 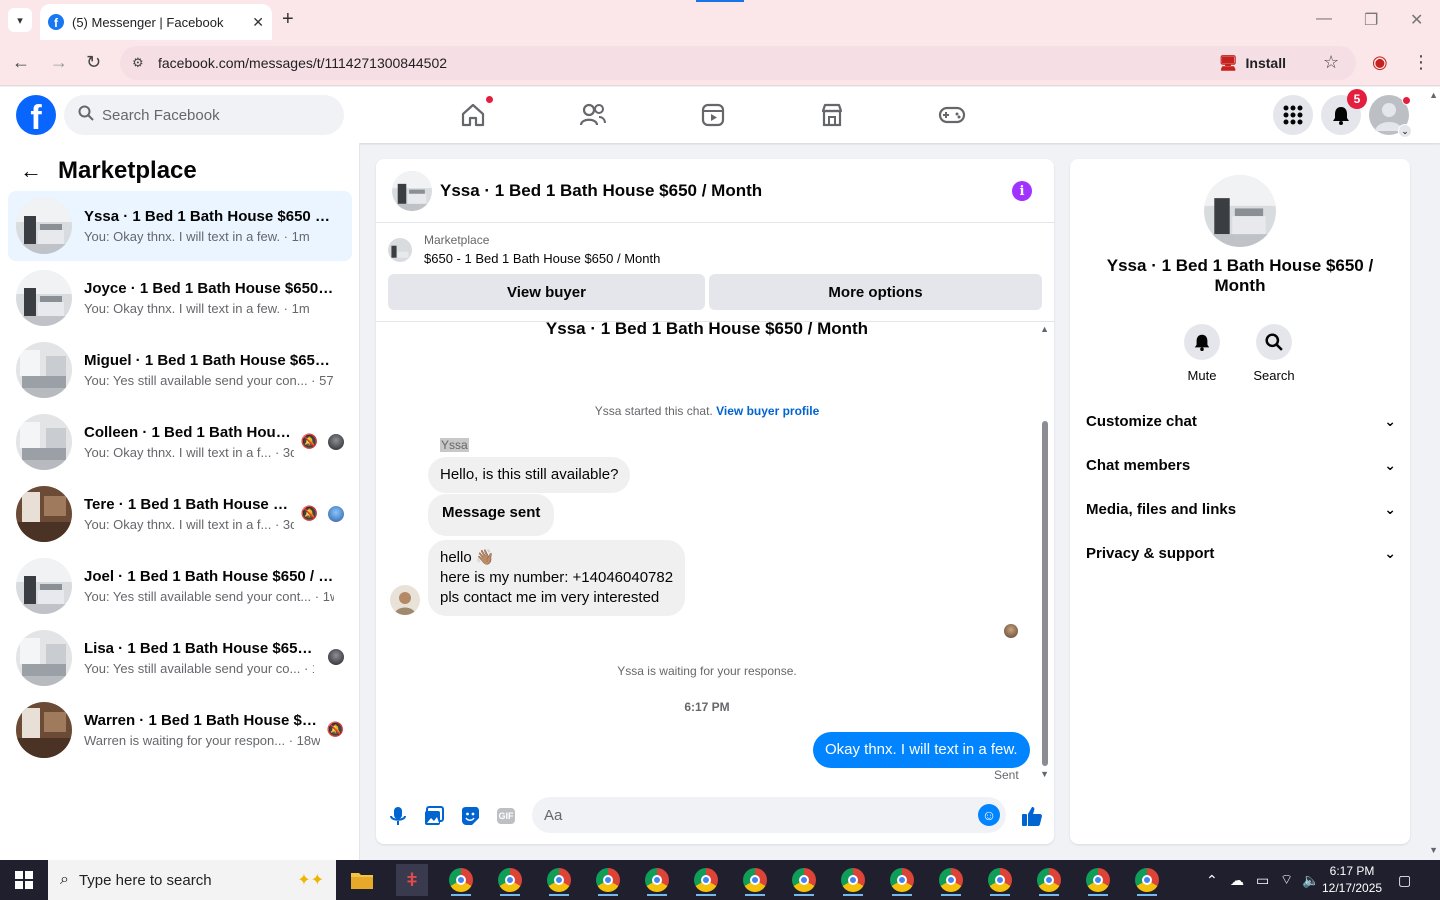 What do you see at coordinates (258, 22) in the screenshot?
I see `tab-close-icon: ✕` at bounding box center [258, 22].